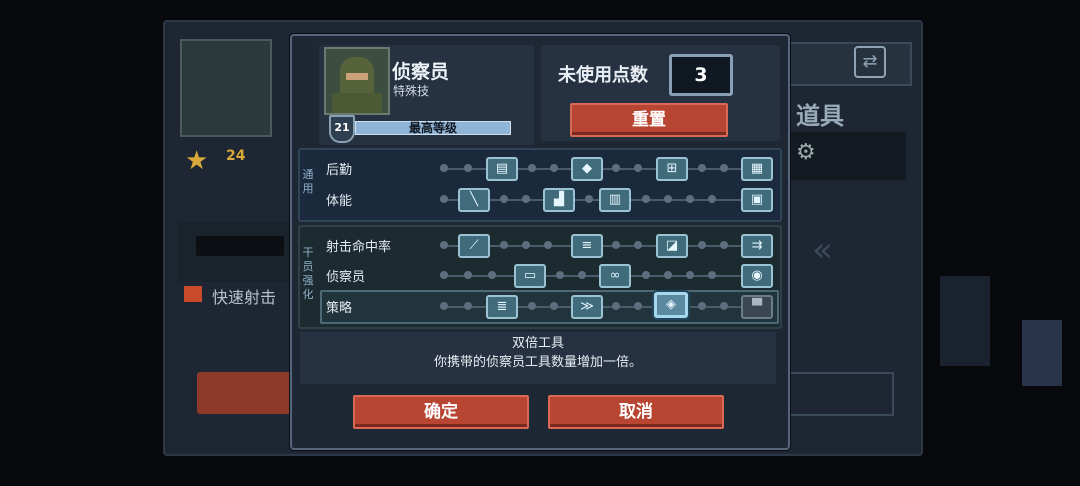 The height and width of the screenshot is (486, 1080). Describe the element at coordinates (587, 169) in the screenshot. I see `armor-plus-icon: ◆` at that location.